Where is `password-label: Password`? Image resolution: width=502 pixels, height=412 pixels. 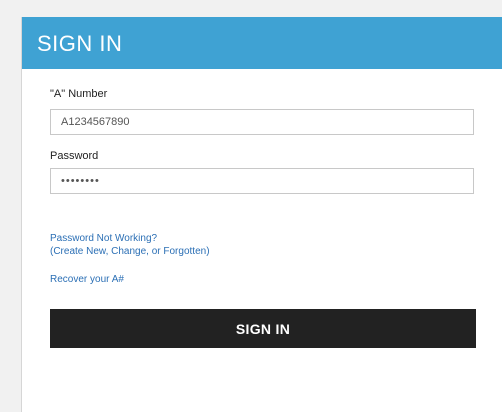
password-label: Password is located at coordinates (74, 156).